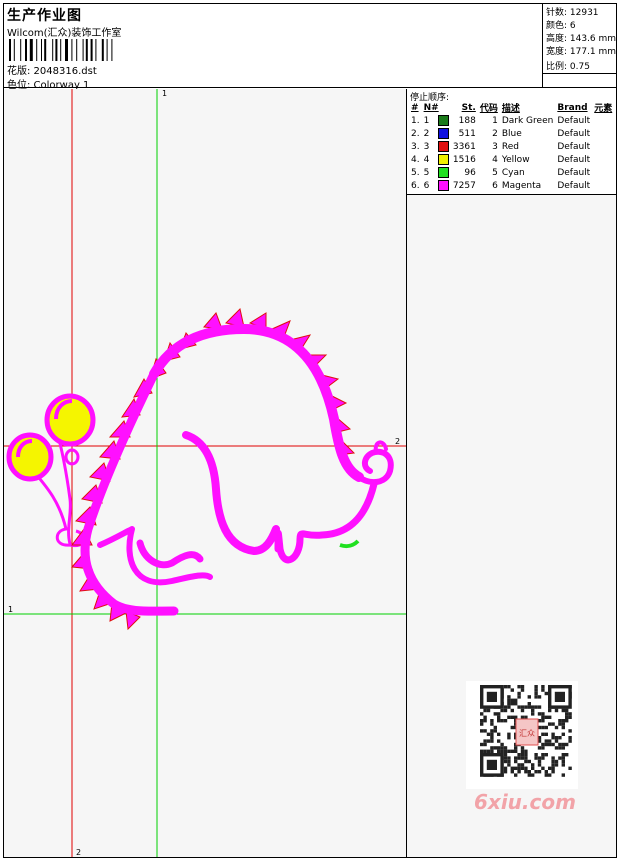 The image size is (620, 861). I want to click on sequence-row: 5. 5 96 5 Cyan Default, so click(511, 172).